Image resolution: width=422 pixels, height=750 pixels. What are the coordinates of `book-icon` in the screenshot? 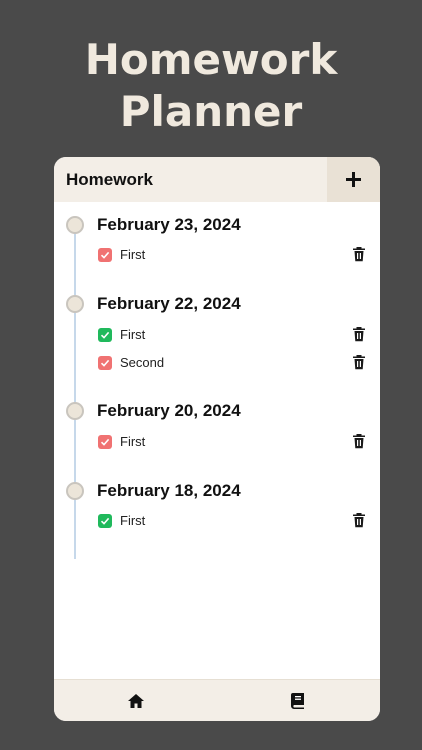 It's located at (298, 701).